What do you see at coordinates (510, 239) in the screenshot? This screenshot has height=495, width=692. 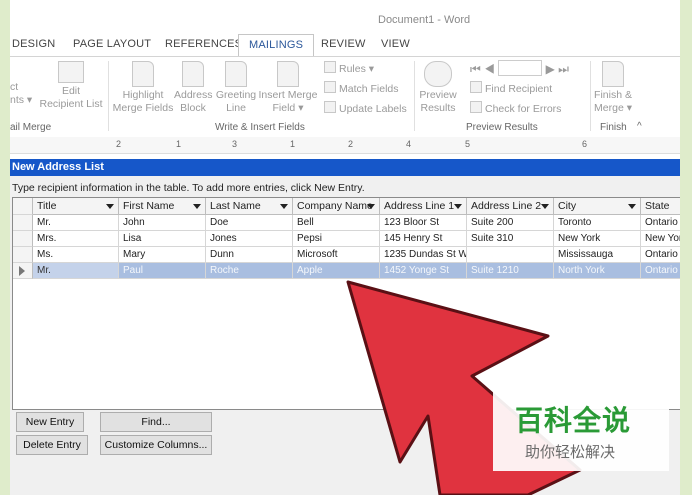 I see `table-cell: Suite 310` at bounding box center [510, 239].